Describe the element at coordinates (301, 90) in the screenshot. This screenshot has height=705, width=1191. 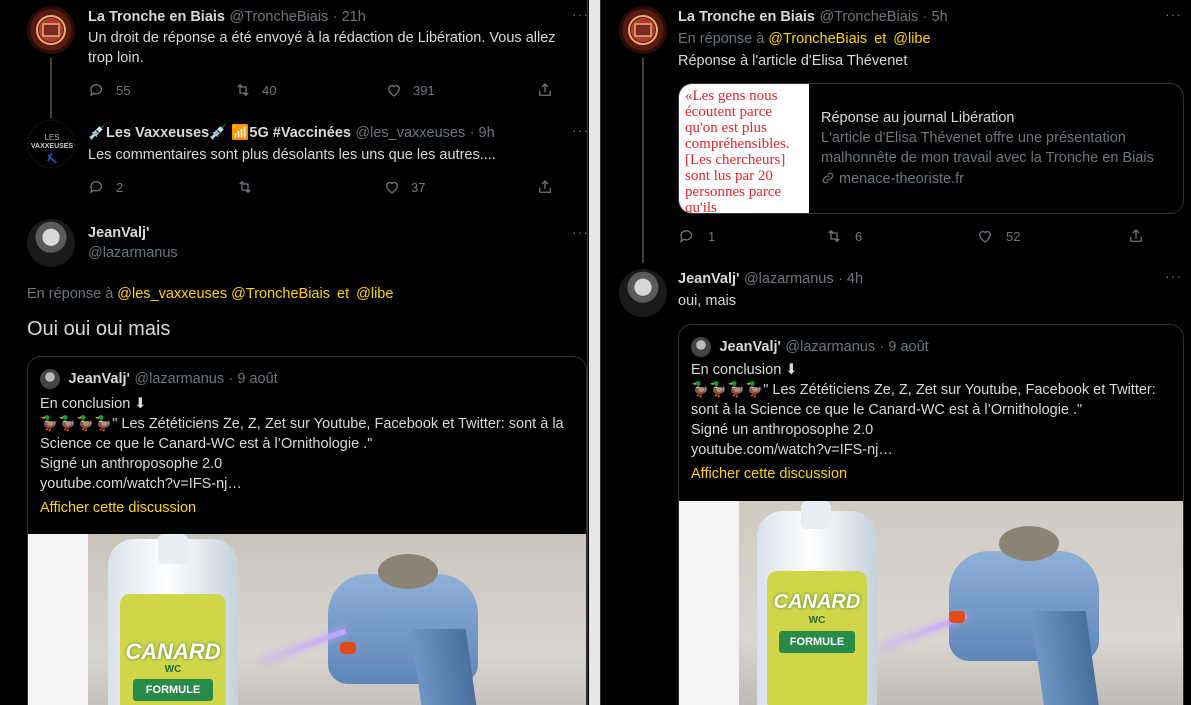
I see `retweet-button: 40` at that location.